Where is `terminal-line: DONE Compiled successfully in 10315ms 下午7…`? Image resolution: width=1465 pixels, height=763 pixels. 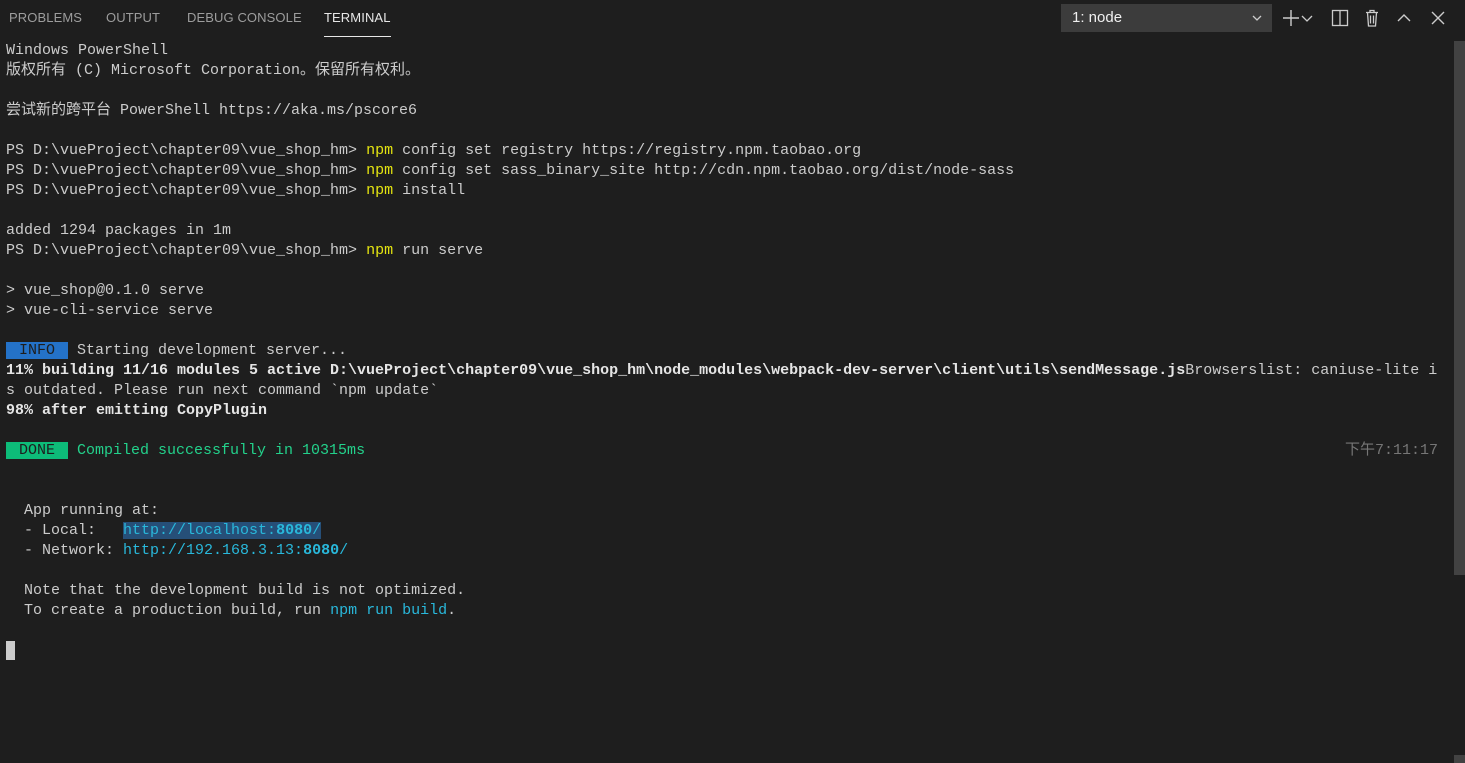
terminal-line: DONE Compiled successfully in 10315ms 下午7… is located at coordinates (726, 451).